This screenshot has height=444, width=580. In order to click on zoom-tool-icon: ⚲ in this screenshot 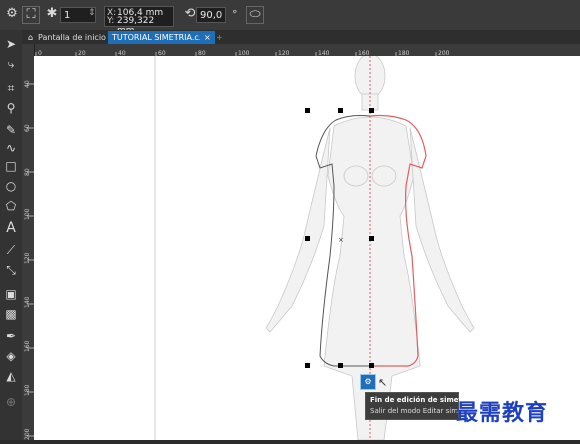, I will do `click(11, 108)`.